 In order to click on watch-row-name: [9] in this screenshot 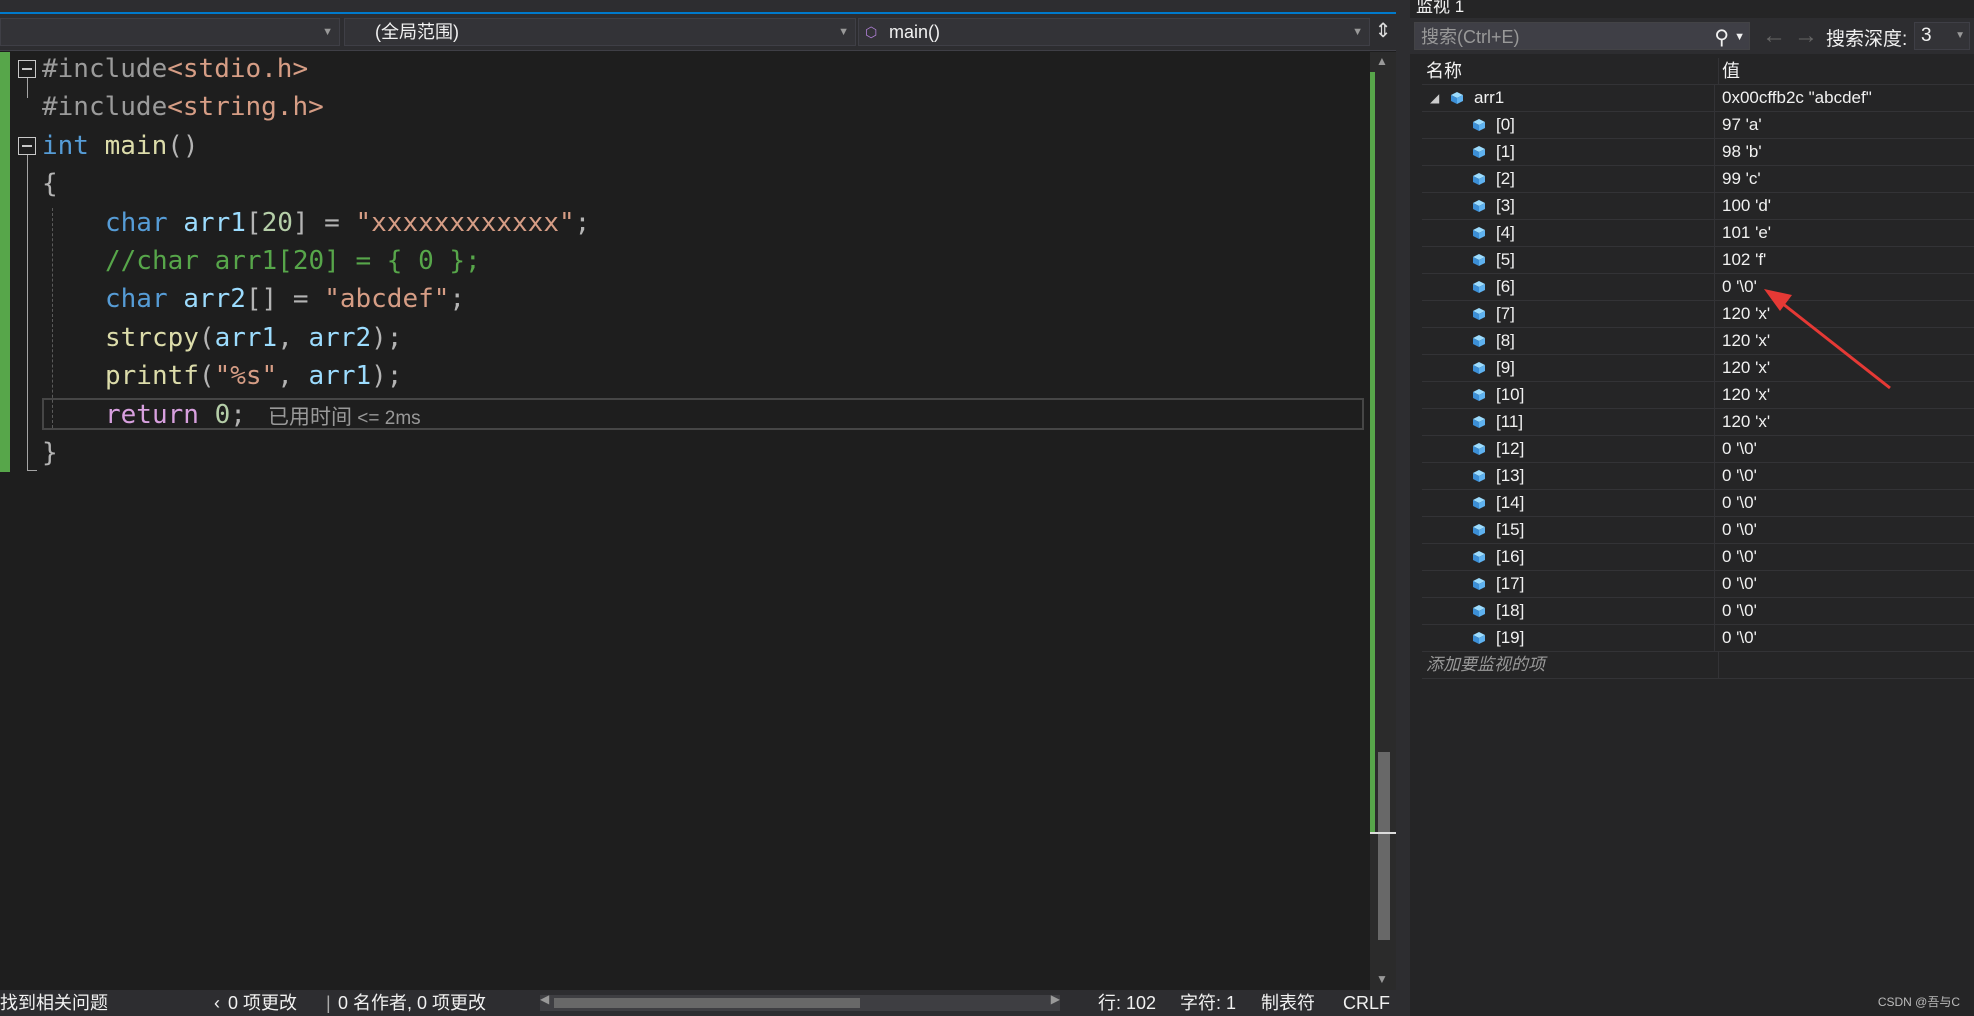, I will do `click(1568, 368)`.